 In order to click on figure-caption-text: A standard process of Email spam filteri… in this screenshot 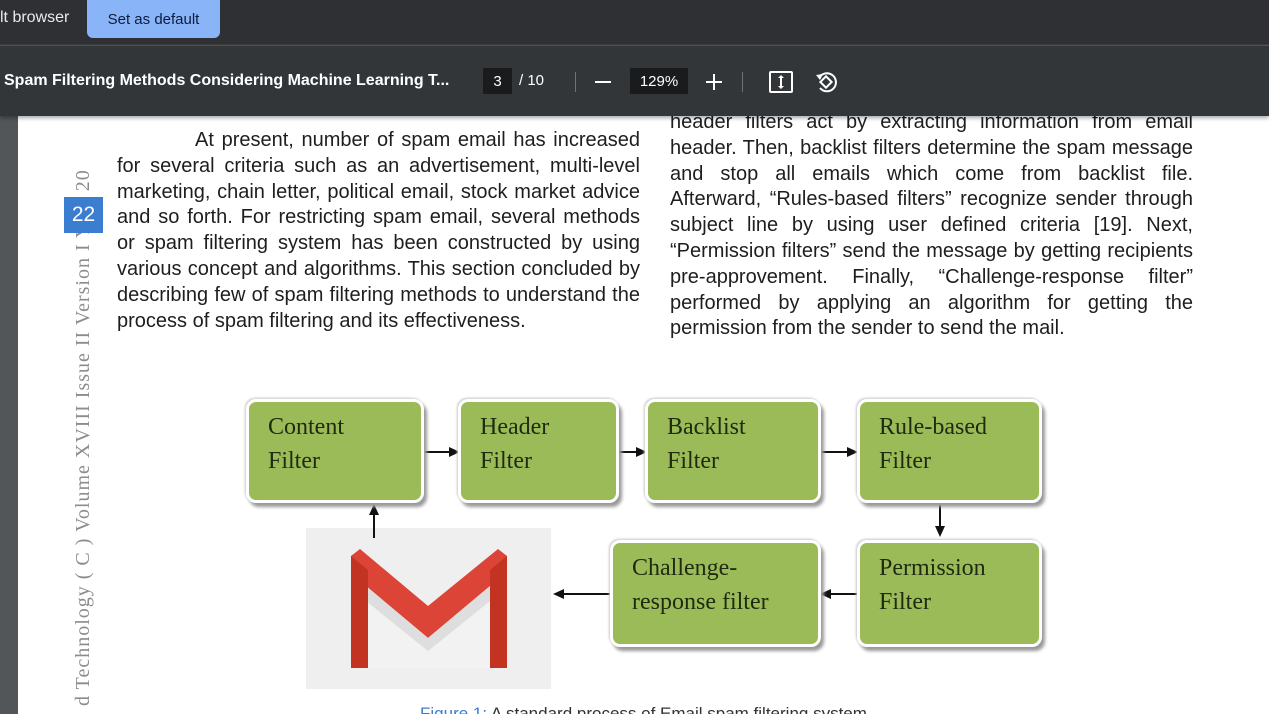, I will do `click(677, 709)`.